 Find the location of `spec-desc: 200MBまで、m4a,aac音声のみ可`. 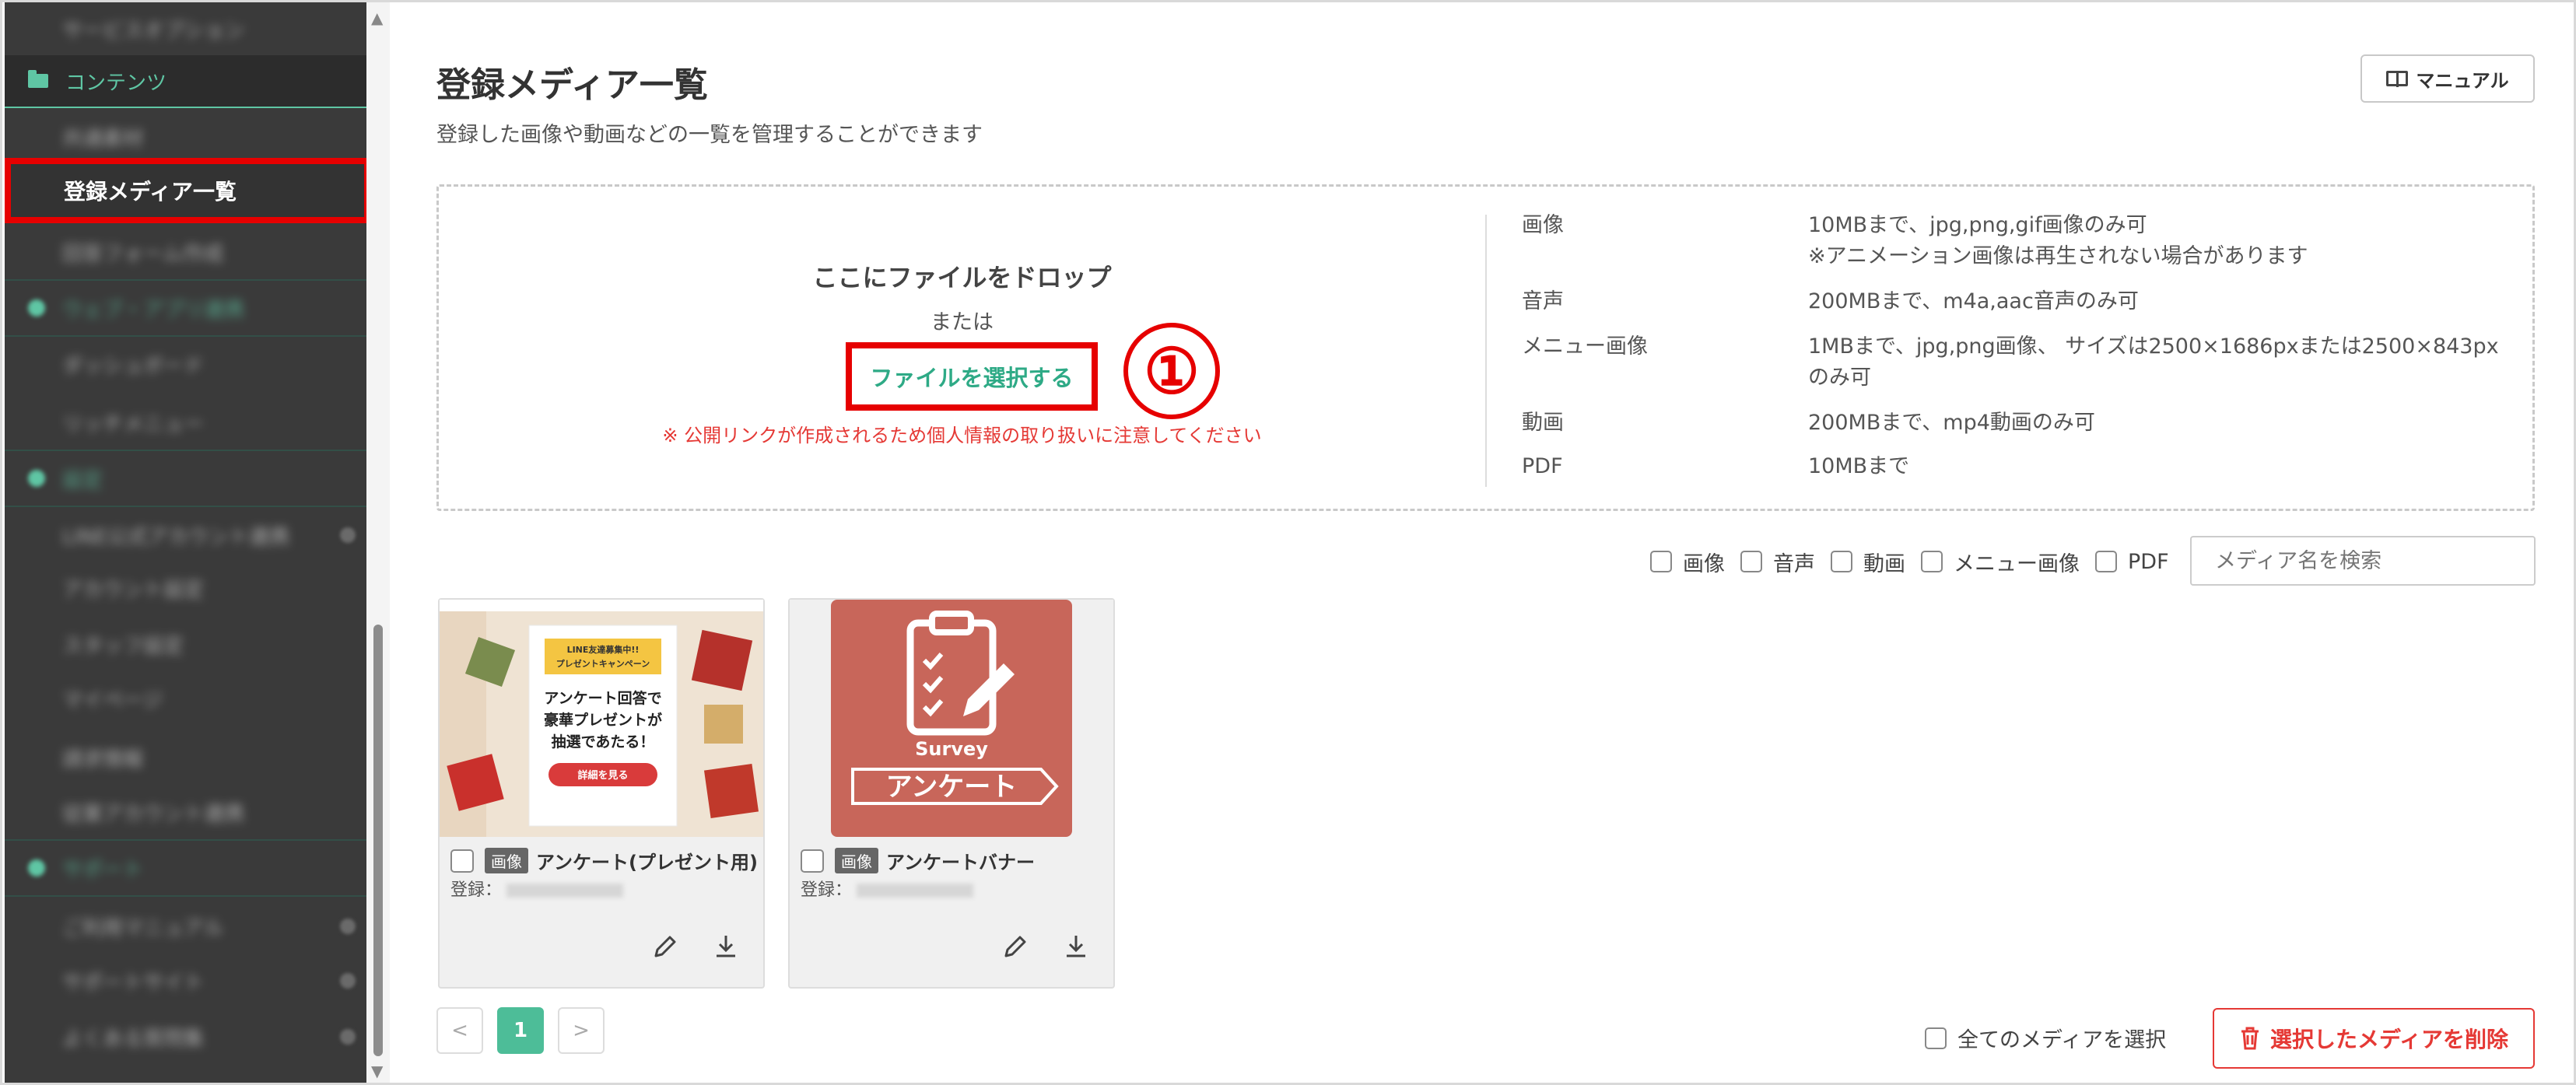

spec-desc: 200MBまで、m4a,aac音声のみ可 is located at coordinates (1973, 301).